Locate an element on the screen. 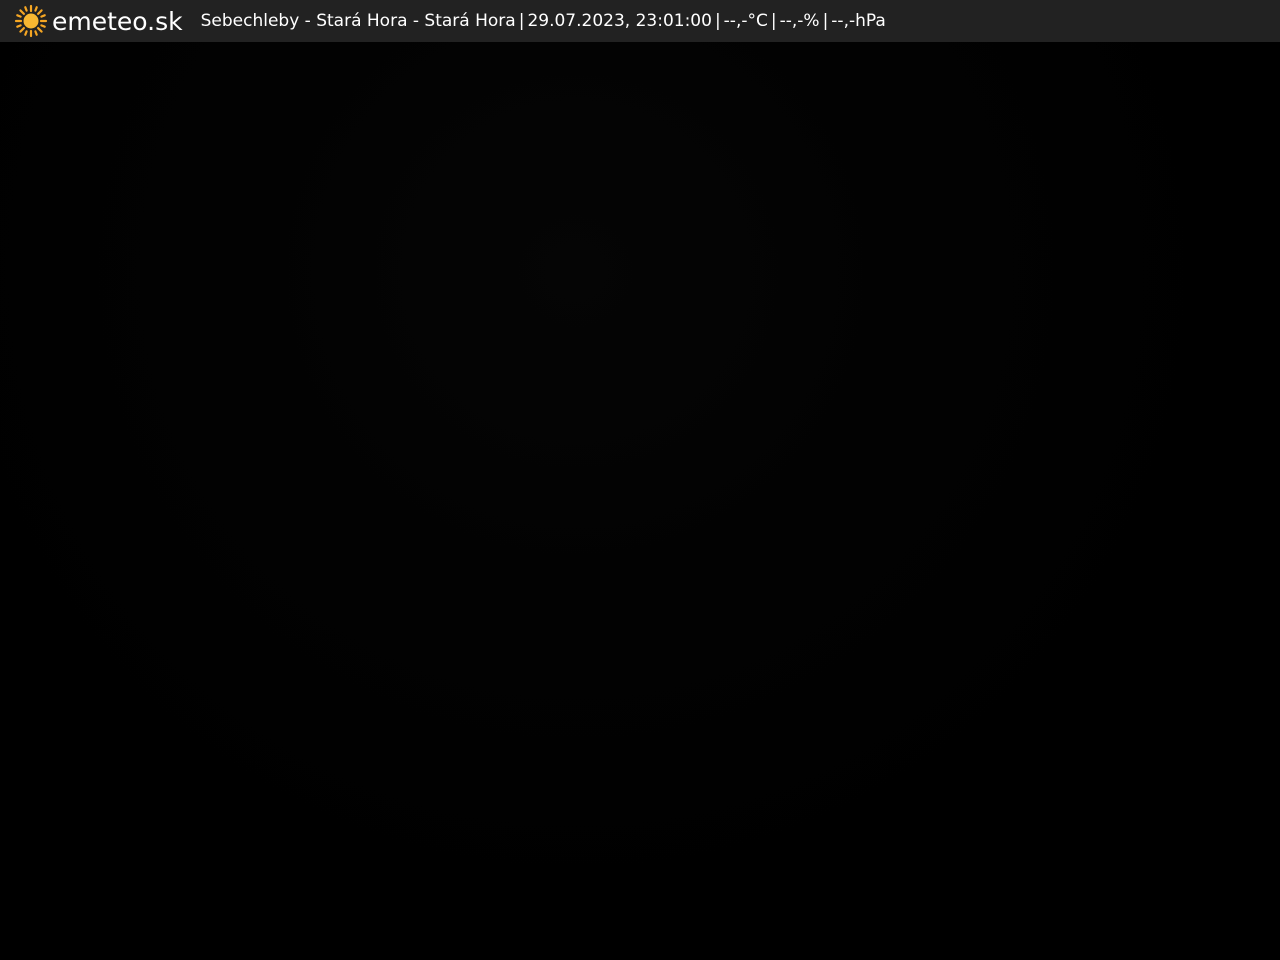 The width and height of the screenshot is (1280, 960). pressure-text: --,-hPa is located at coordinates (858, 20).